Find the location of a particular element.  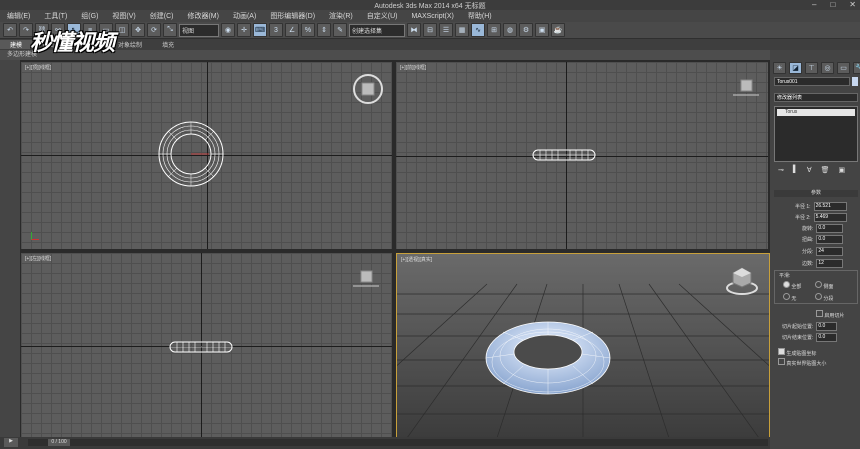

create-tab-icon: ☀ is located at coordinates (779, 68).